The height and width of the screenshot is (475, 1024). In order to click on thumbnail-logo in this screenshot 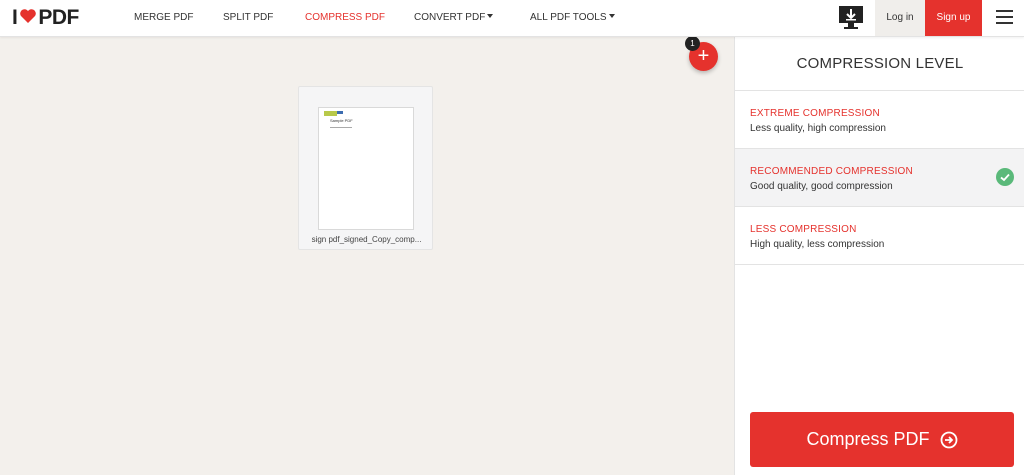, I will do `click(330, 113)`.